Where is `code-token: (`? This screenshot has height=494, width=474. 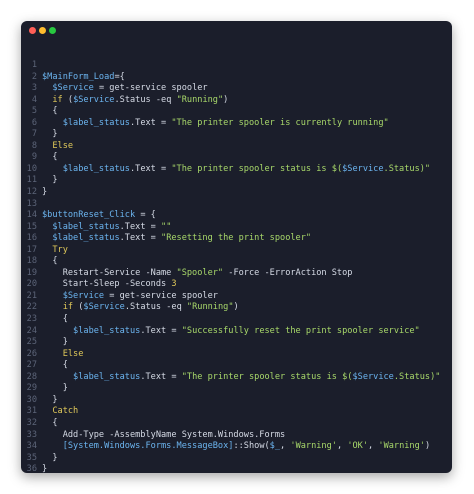 code-token: ( is located at coordinates (78, 307).